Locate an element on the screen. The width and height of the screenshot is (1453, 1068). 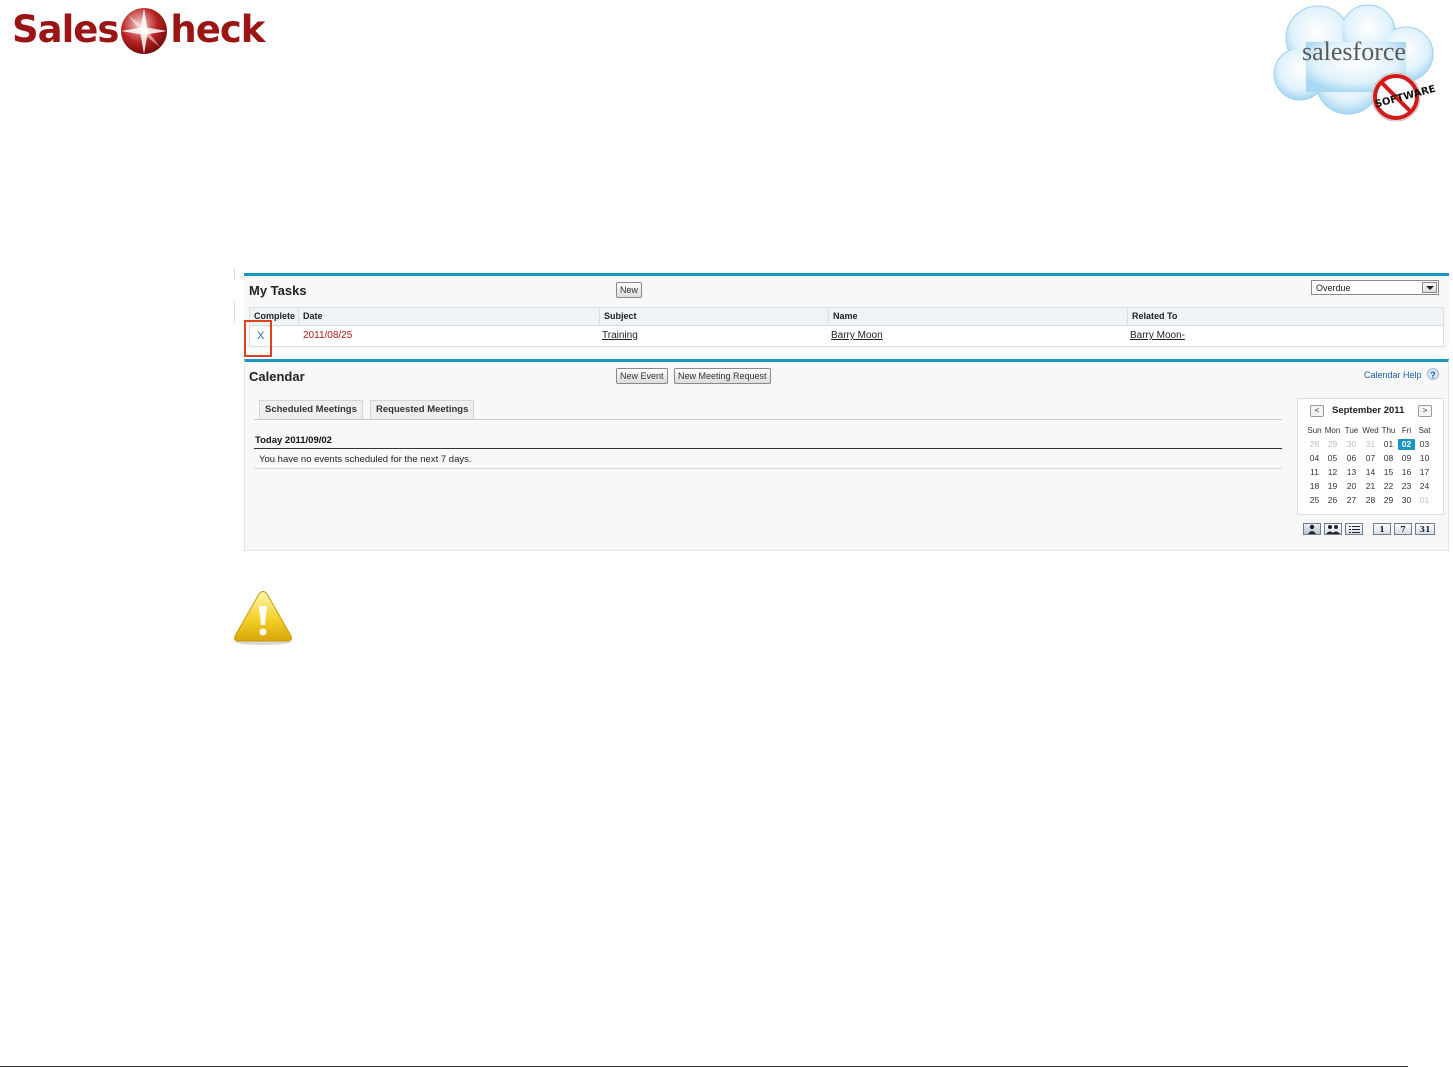
calendar-day: 12 is located at coordinates (1332, 472).